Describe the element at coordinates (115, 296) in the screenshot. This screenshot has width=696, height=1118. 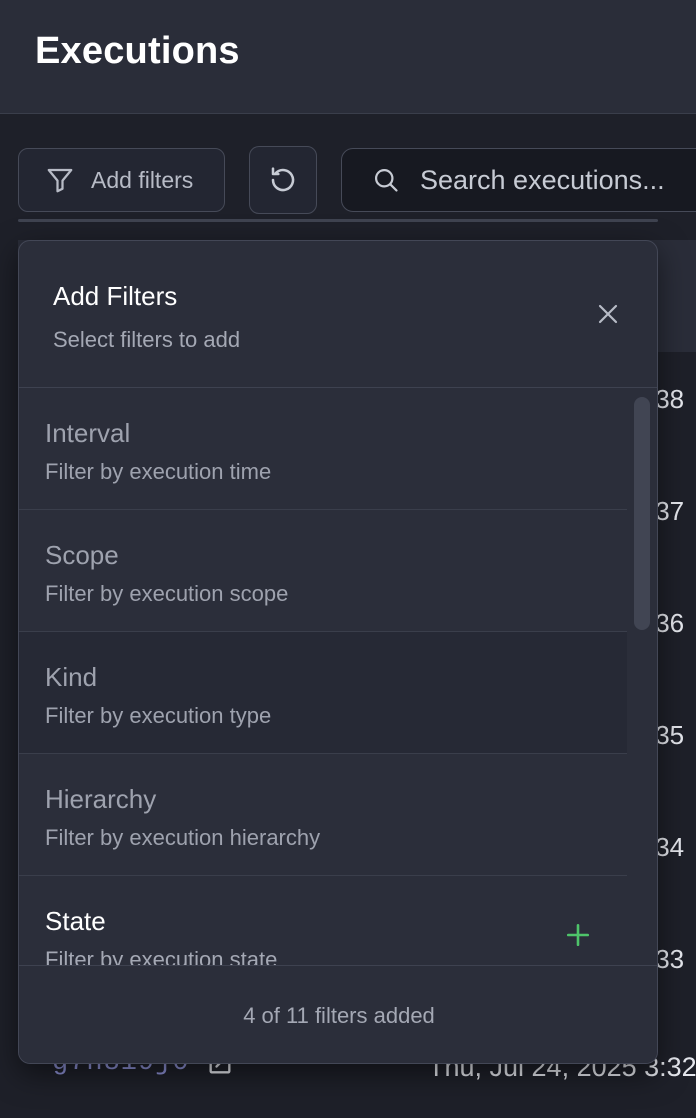
I see `panel-title: Add Filters` at that location.